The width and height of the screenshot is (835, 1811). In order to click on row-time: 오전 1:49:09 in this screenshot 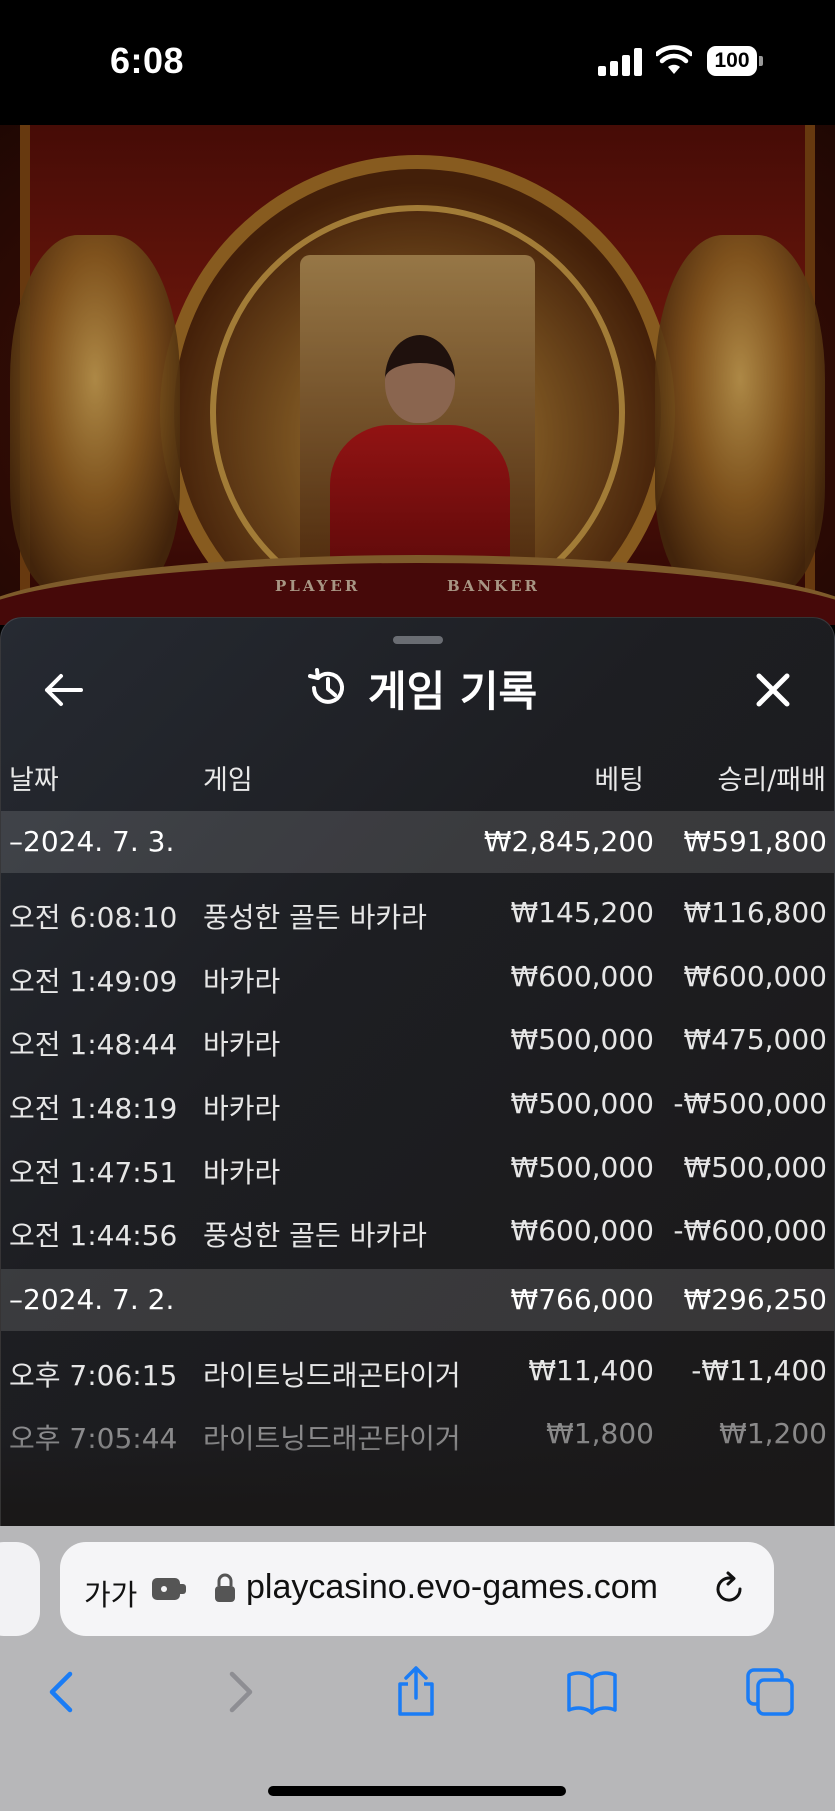, I will do `click(93, 981)`.